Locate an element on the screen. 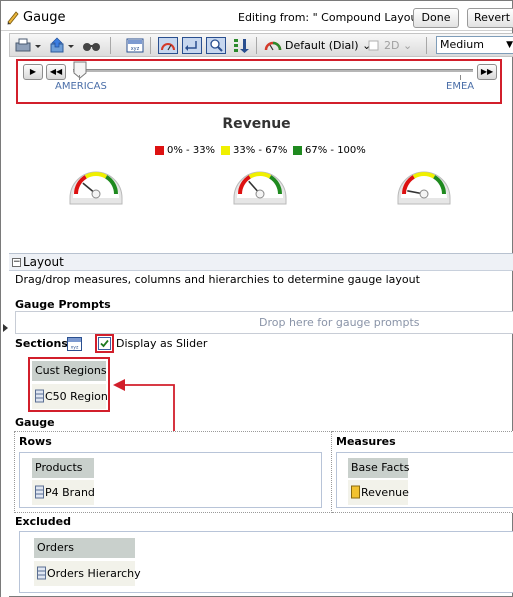 The width and height of the screenshot is (513, 597). column-header-products: Products is located at coordinates (63, 468).